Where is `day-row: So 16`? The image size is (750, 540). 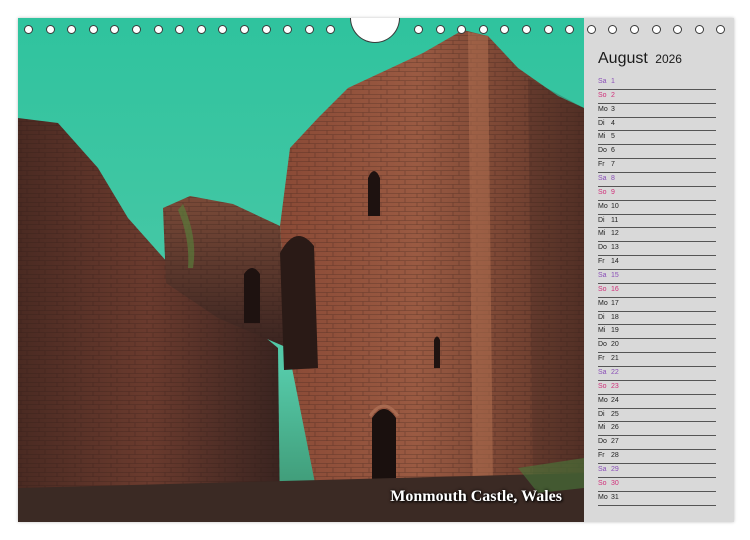
day-row: So 16 is located at coordinates (657, 291).